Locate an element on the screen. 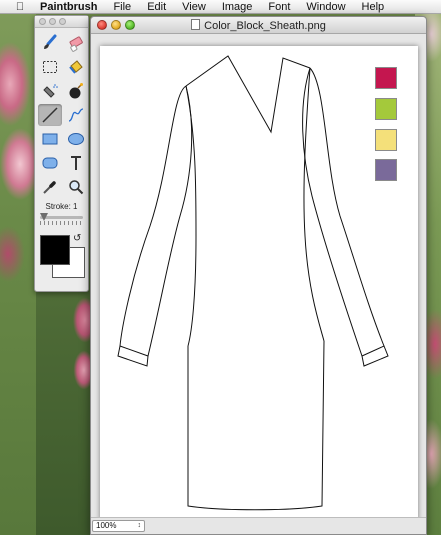 Image resolution: width=441 pixels, height=535 pixels. bomb-tool is located at coordinates (76, 91).